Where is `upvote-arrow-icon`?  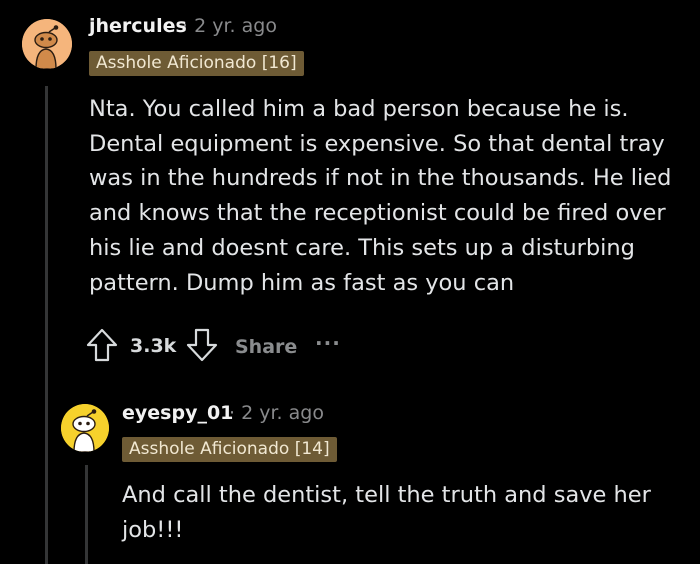 upvote-arrow-icon is located at coordinates (102, 345).